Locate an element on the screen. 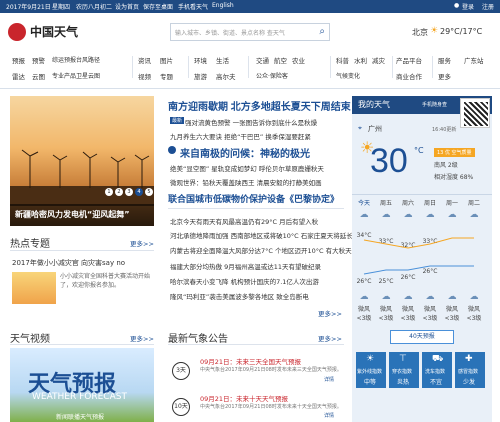 The width and height of the screenshot is (500, 422). weather-city: 广州 is located at coordinates (375, 129).